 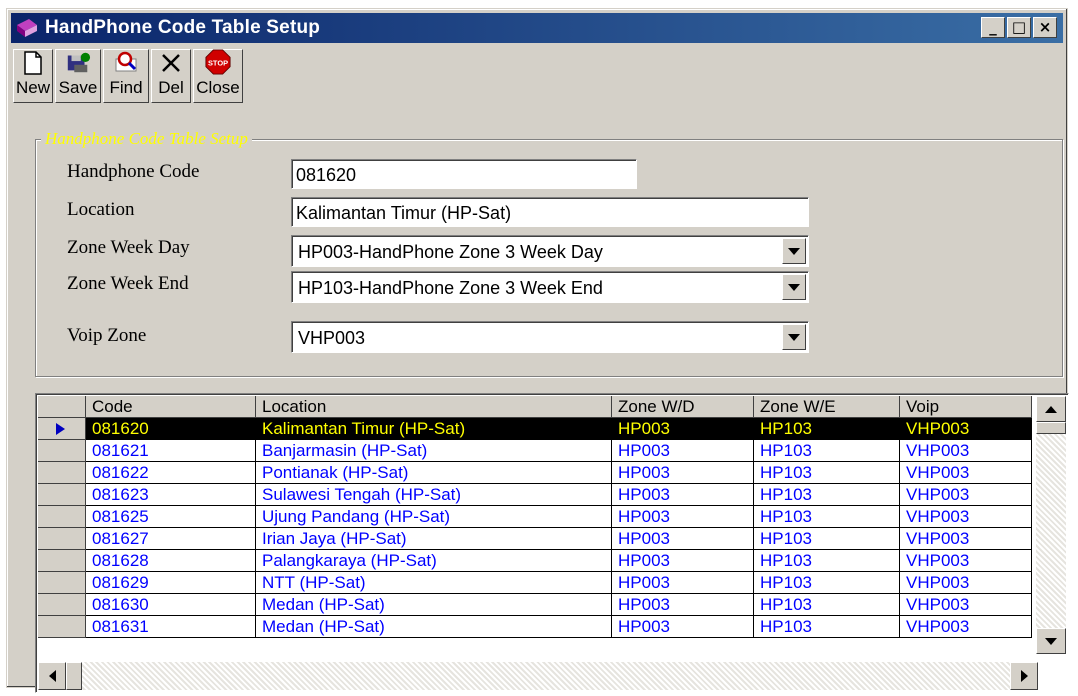 I want to click on cell-location: Kalimantan Timur (HP-Sat), so click(x=434, y=429).